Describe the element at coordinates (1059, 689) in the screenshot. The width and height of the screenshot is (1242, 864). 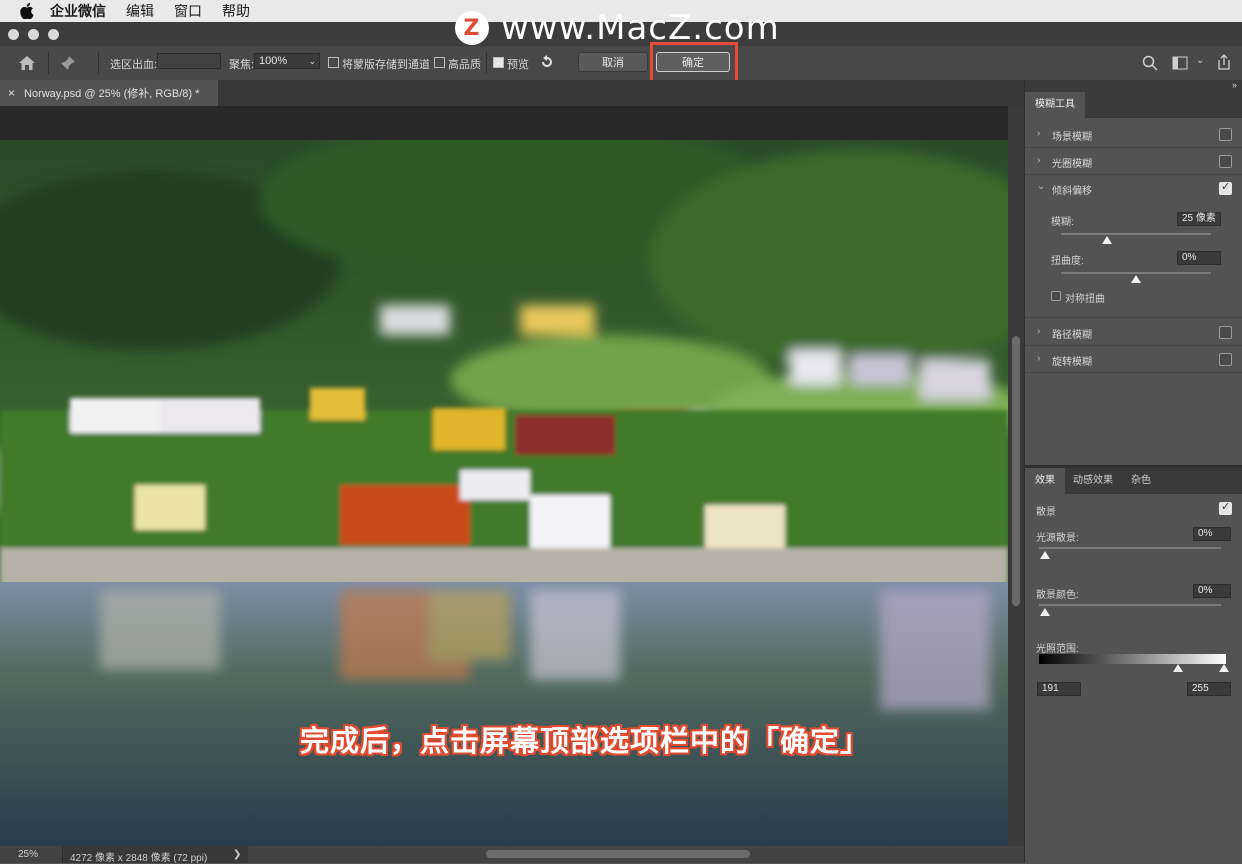
I see `light-range-low-field: 191` at that location.